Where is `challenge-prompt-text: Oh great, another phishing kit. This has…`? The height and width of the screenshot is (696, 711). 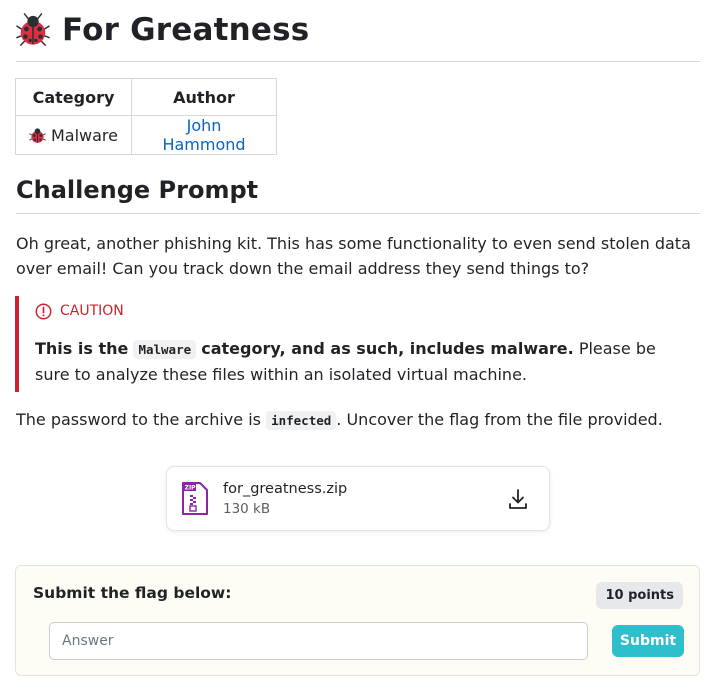
challenge-prompt-text: Oh great, another phishing kit. This has… is located at coordinates (353, 256).